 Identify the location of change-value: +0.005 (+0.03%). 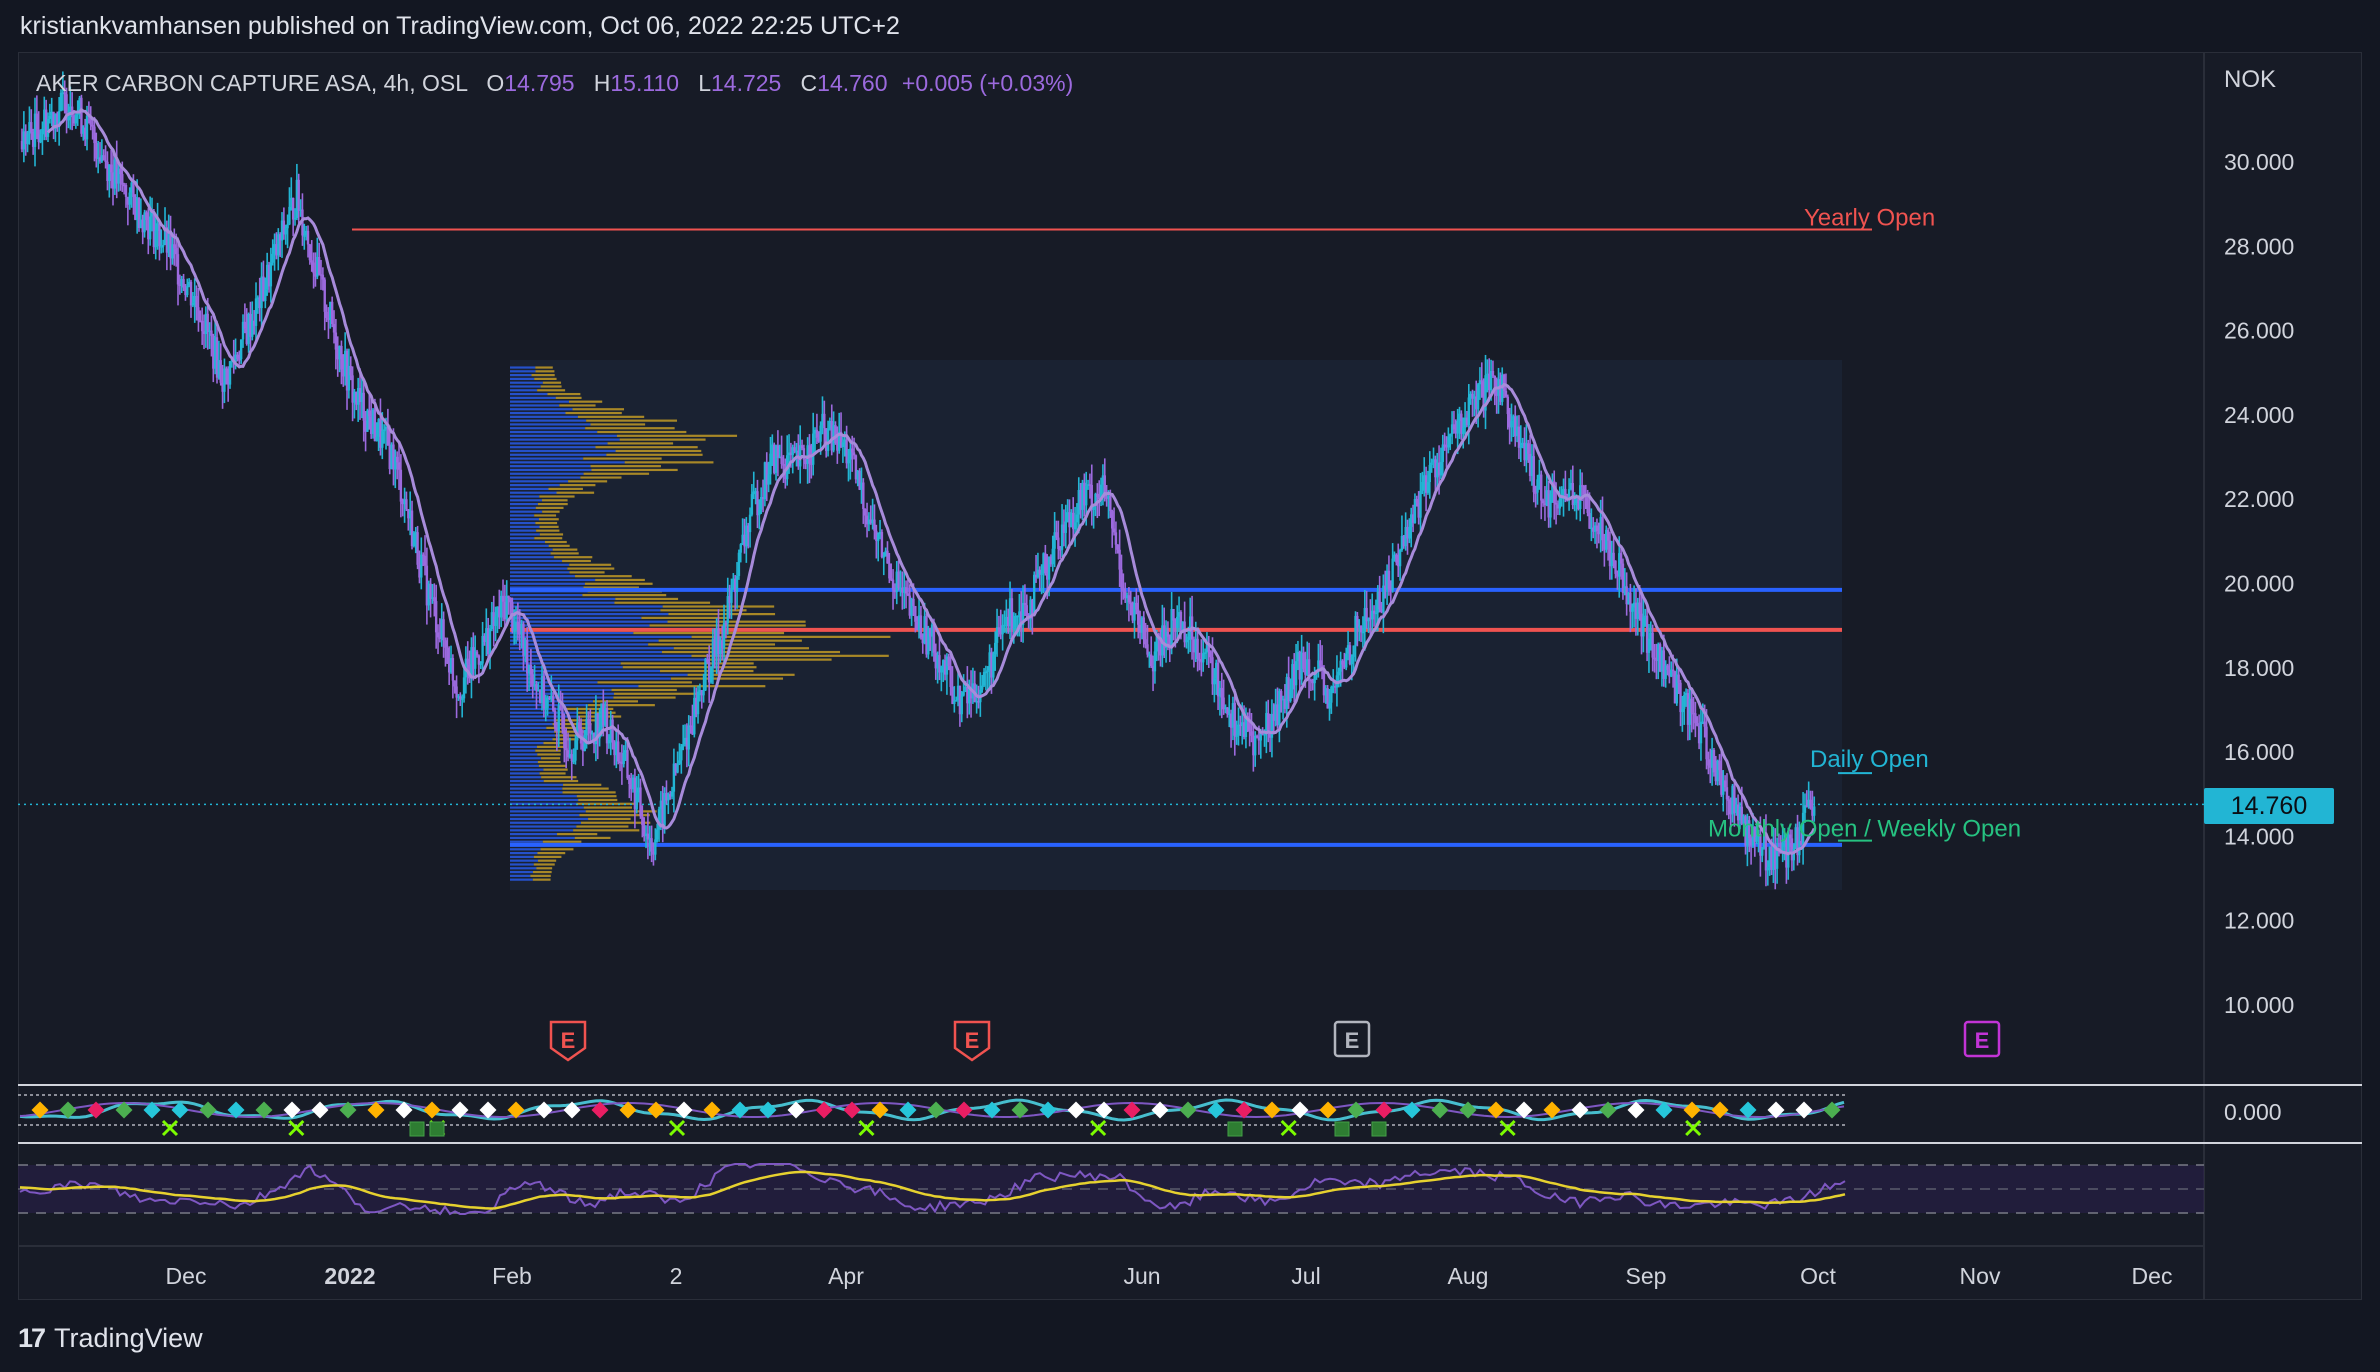
(987, 83).